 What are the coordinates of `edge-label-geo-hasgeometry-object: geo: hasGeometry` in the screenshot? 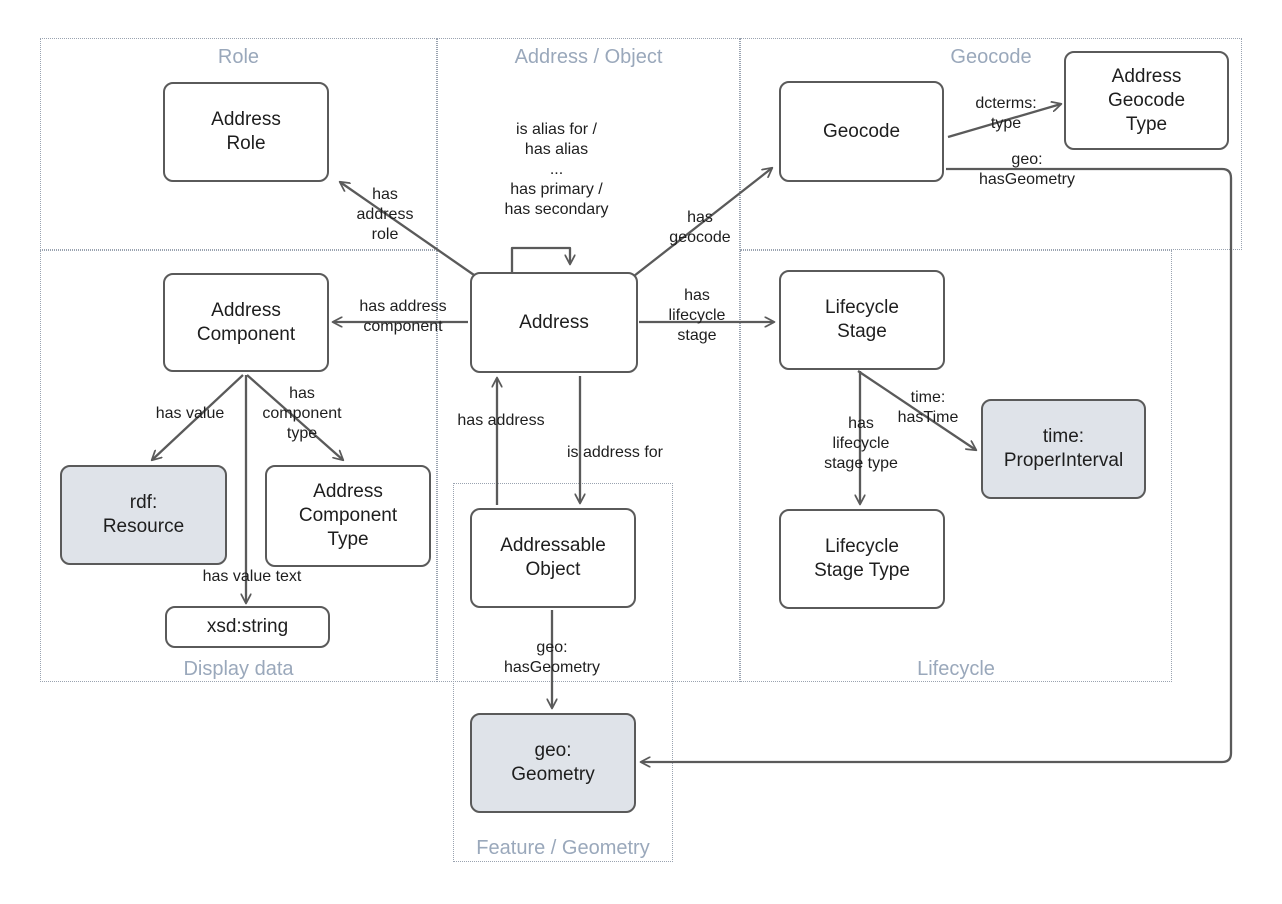 It's located at (552, 657).